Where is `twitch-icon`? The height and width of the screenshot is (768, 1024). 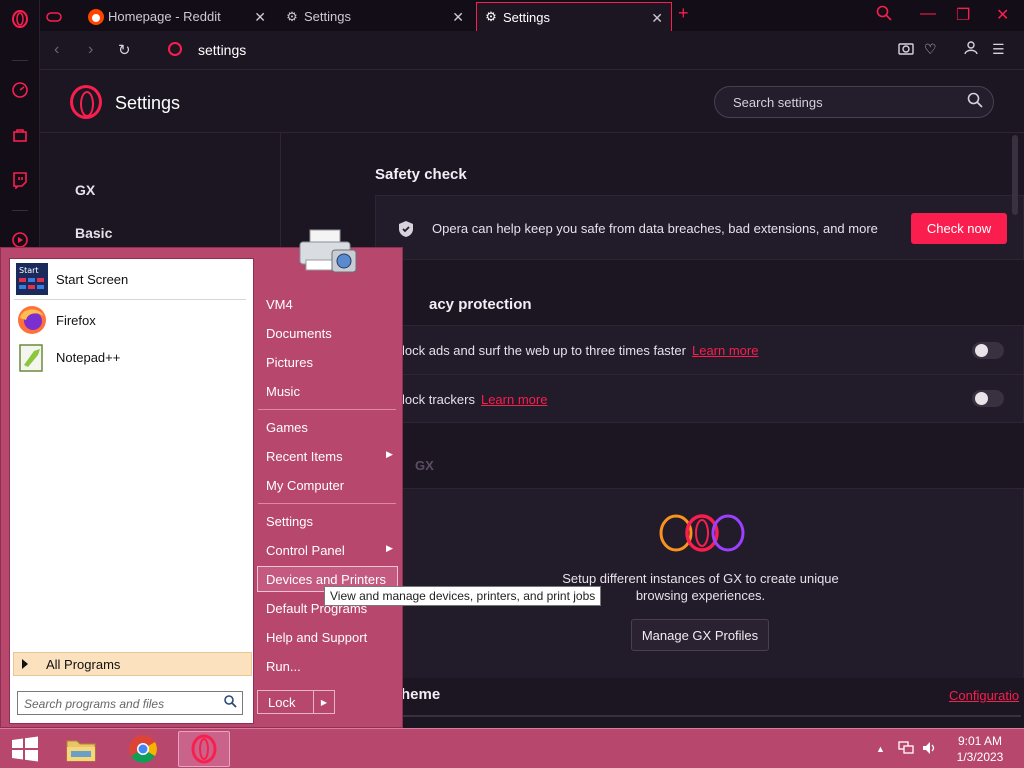
twitch-icon is located at coordinates (20, 180).